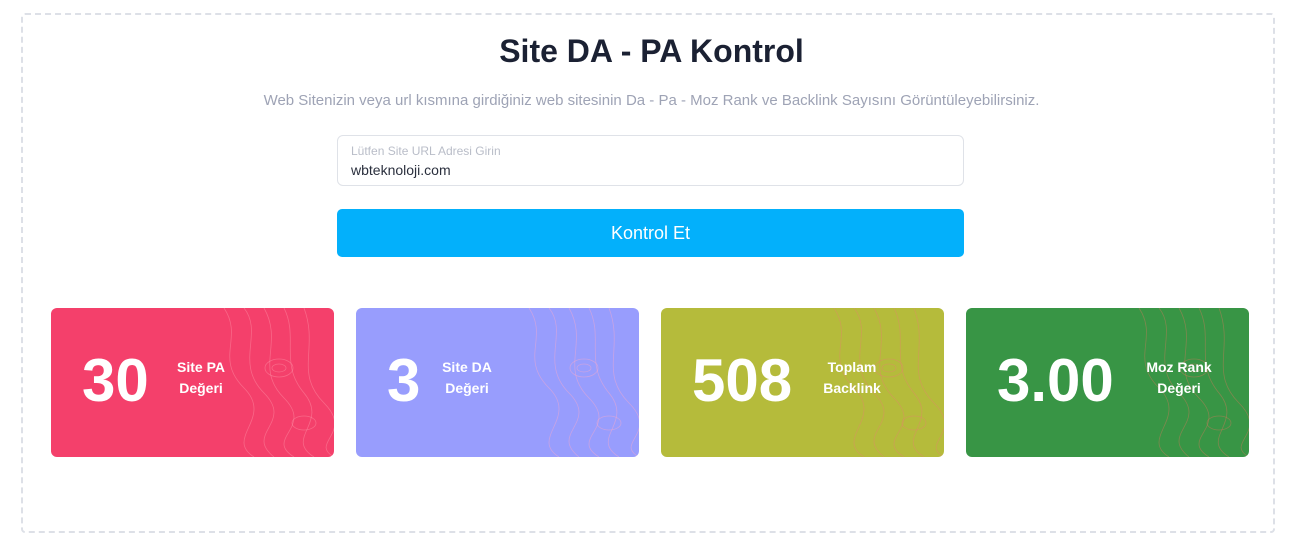 This screenshot has width=1303, height=556. I want to click on stat-card-site-pa: 30 Site PA Değeri, so click(192, 382).